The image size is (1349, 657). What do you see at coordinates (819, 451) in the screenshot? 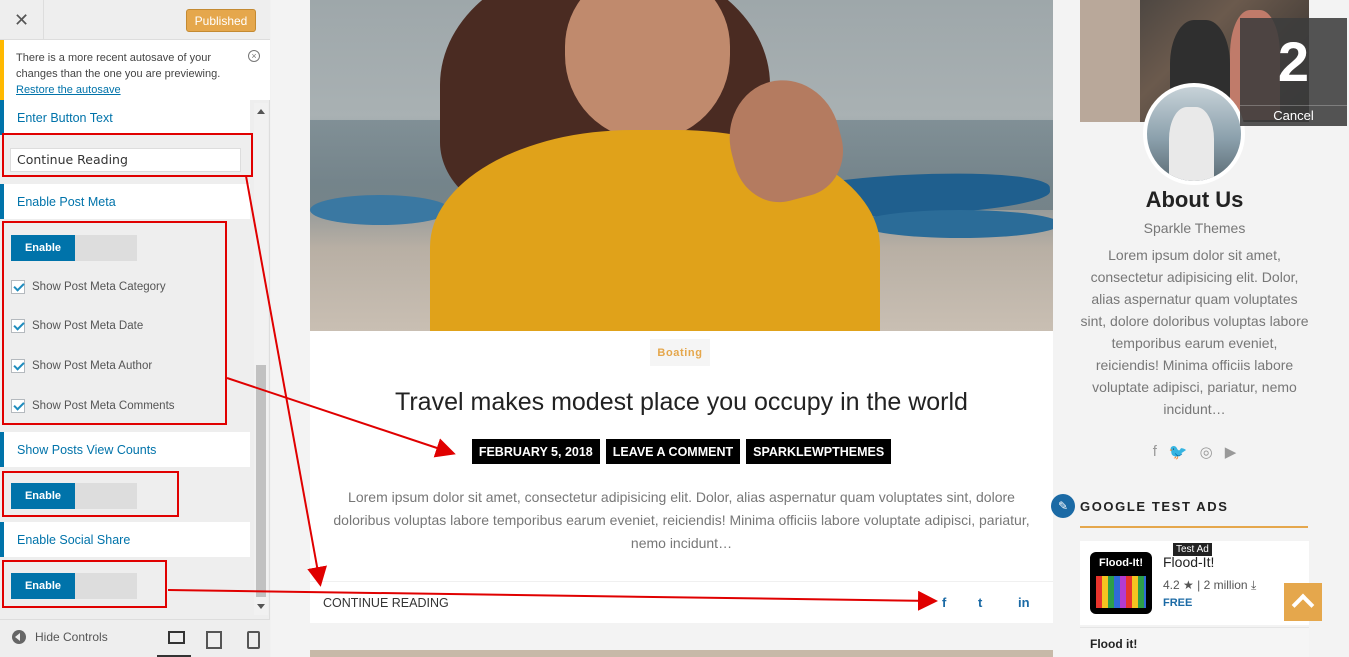
I see `post-author: SPARKLEWPTHEMES` at bounding box center [819, 451].